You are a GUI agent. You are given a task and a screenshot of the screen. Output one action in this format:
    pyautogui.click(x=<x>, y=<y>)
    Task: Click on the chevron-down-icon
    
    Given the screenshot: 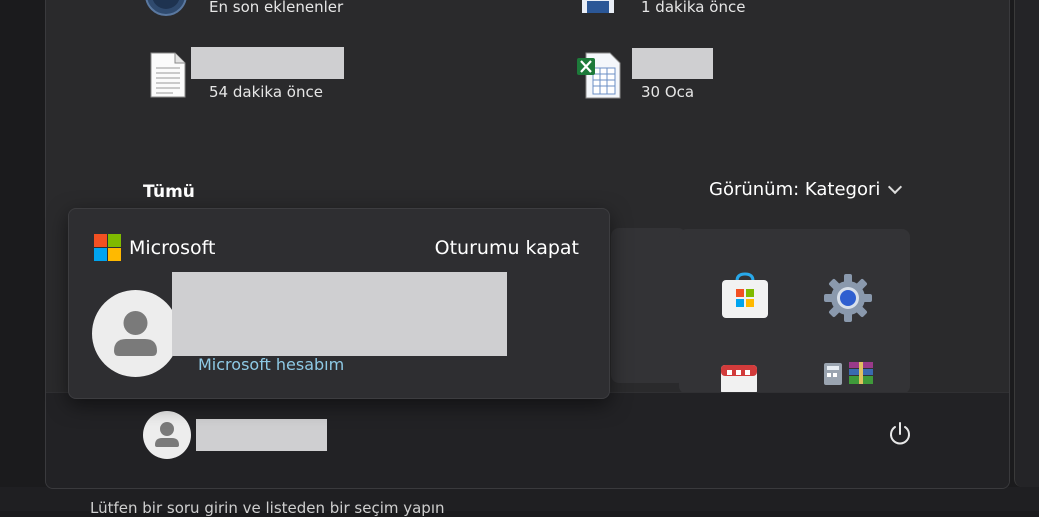 What is the action you would take?
    pyautogui.click(x=895, y=187)
    